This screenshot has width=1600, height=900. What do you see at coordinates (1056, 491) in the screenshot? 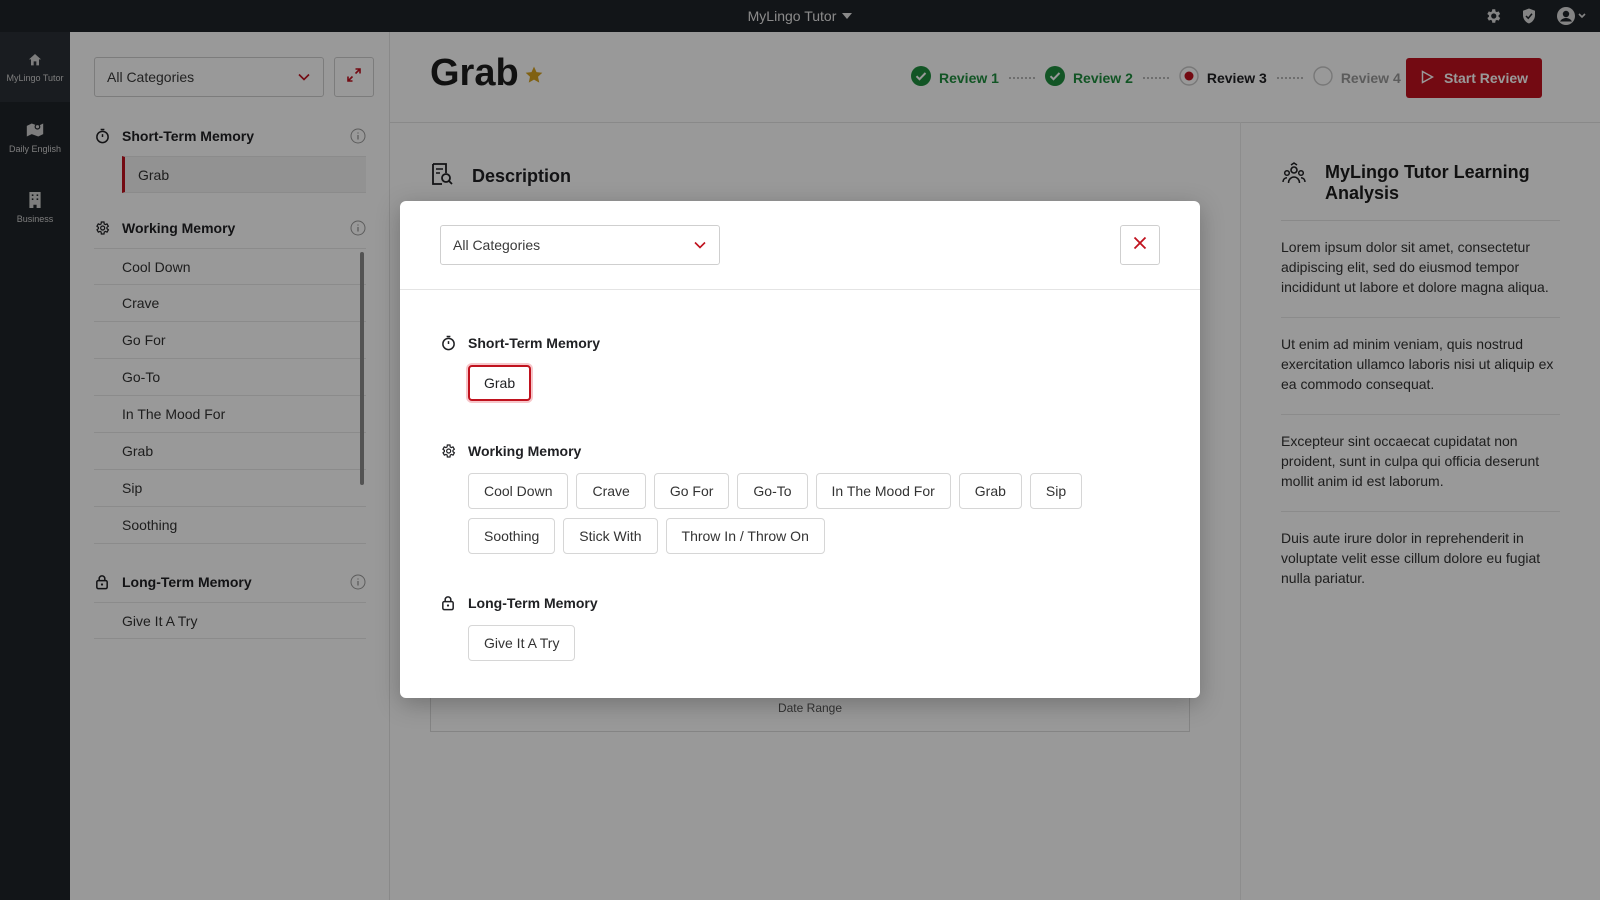
I see `chip: Sip` at bounding box center [1056, 491].